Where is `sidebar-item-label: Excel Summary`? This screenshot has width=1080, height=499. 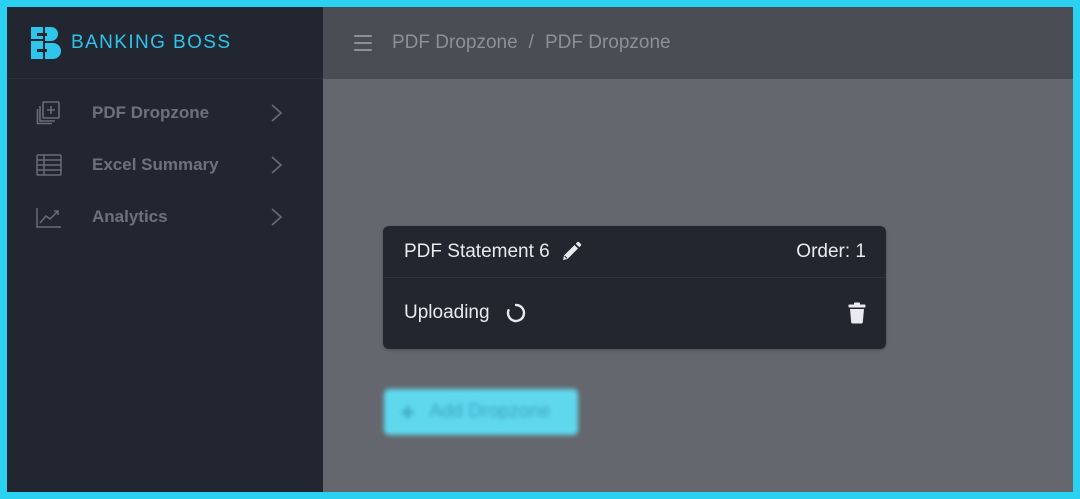
sidebar-item-label: Excel Summary is located at coordinates (155, 164).